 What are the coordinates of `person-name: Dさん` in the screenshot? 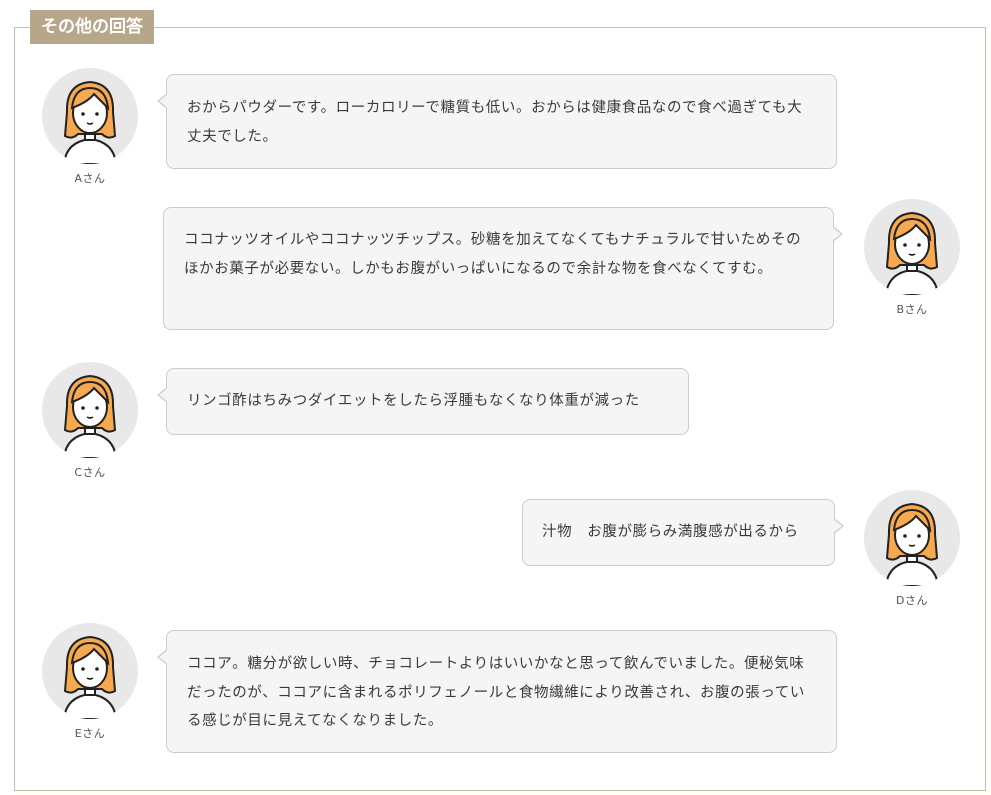 It's located at (912, 600).